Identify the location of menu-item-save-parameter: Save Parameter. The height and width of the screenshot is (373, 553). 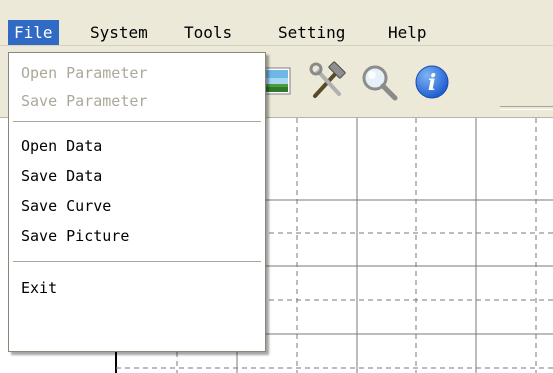
(84, 101).